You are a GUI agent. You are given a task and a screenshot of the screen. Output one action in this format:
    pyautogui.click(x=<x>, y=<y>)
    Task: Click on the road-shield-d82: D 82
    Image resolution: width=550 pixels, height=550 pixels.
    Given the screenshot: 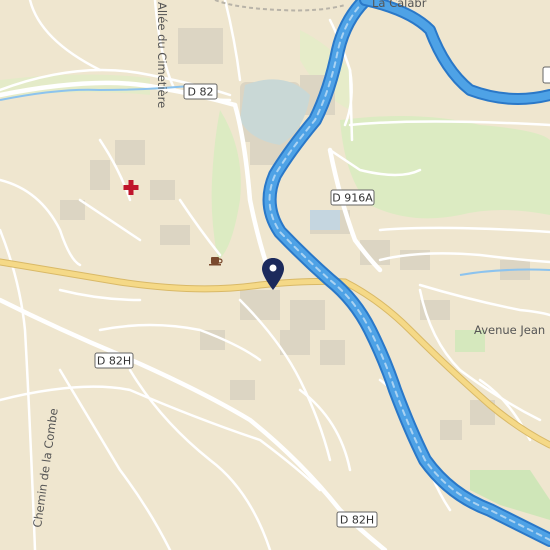 What is the action you would take?
    pyautogui.click(x=200, y=91)
    